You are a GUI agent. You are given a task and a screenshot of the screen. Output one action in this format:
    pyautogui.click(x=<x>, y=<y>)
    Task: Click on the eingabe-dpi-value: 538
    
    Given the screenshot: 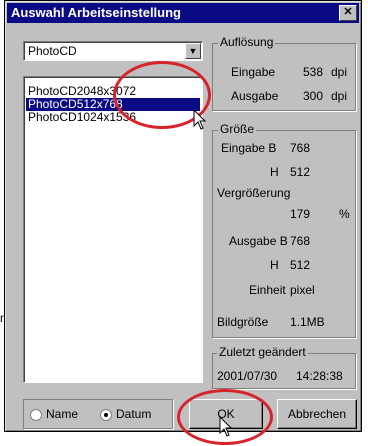 What is the action you would take?
    pyautogui.click(x=313, y=72)
    